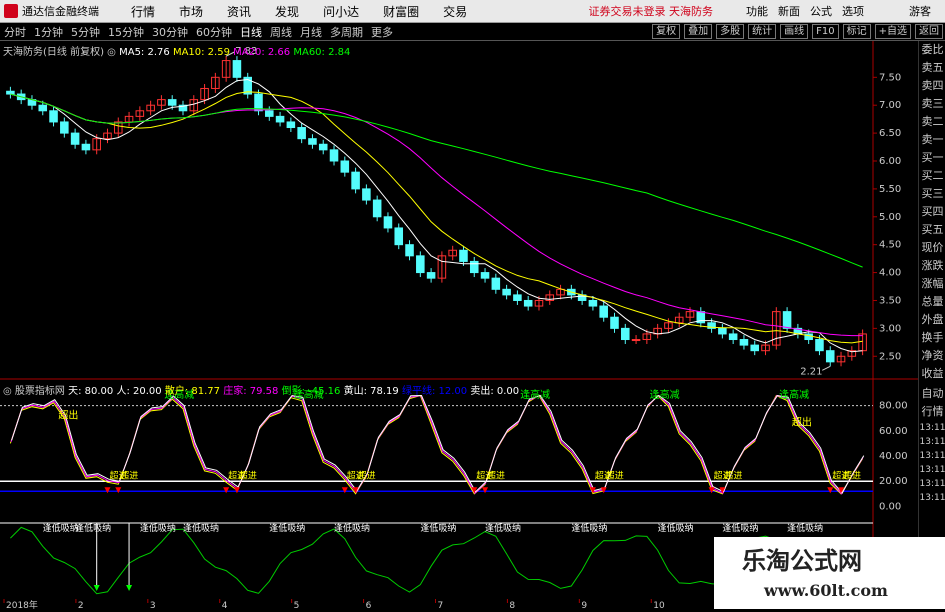 This screenshot has height=612, width=945. What do you see at coordinates (890, 356) in the screenshot?
I see `price-tick-label: 2.50` at bounding box center [890, 356].